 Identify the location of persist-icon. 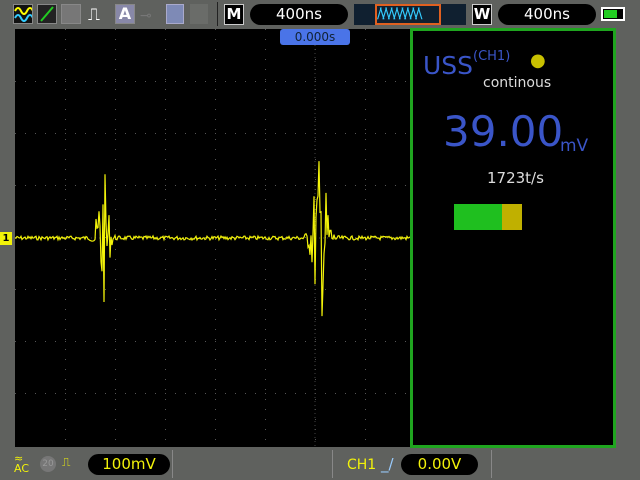
(71, 14).